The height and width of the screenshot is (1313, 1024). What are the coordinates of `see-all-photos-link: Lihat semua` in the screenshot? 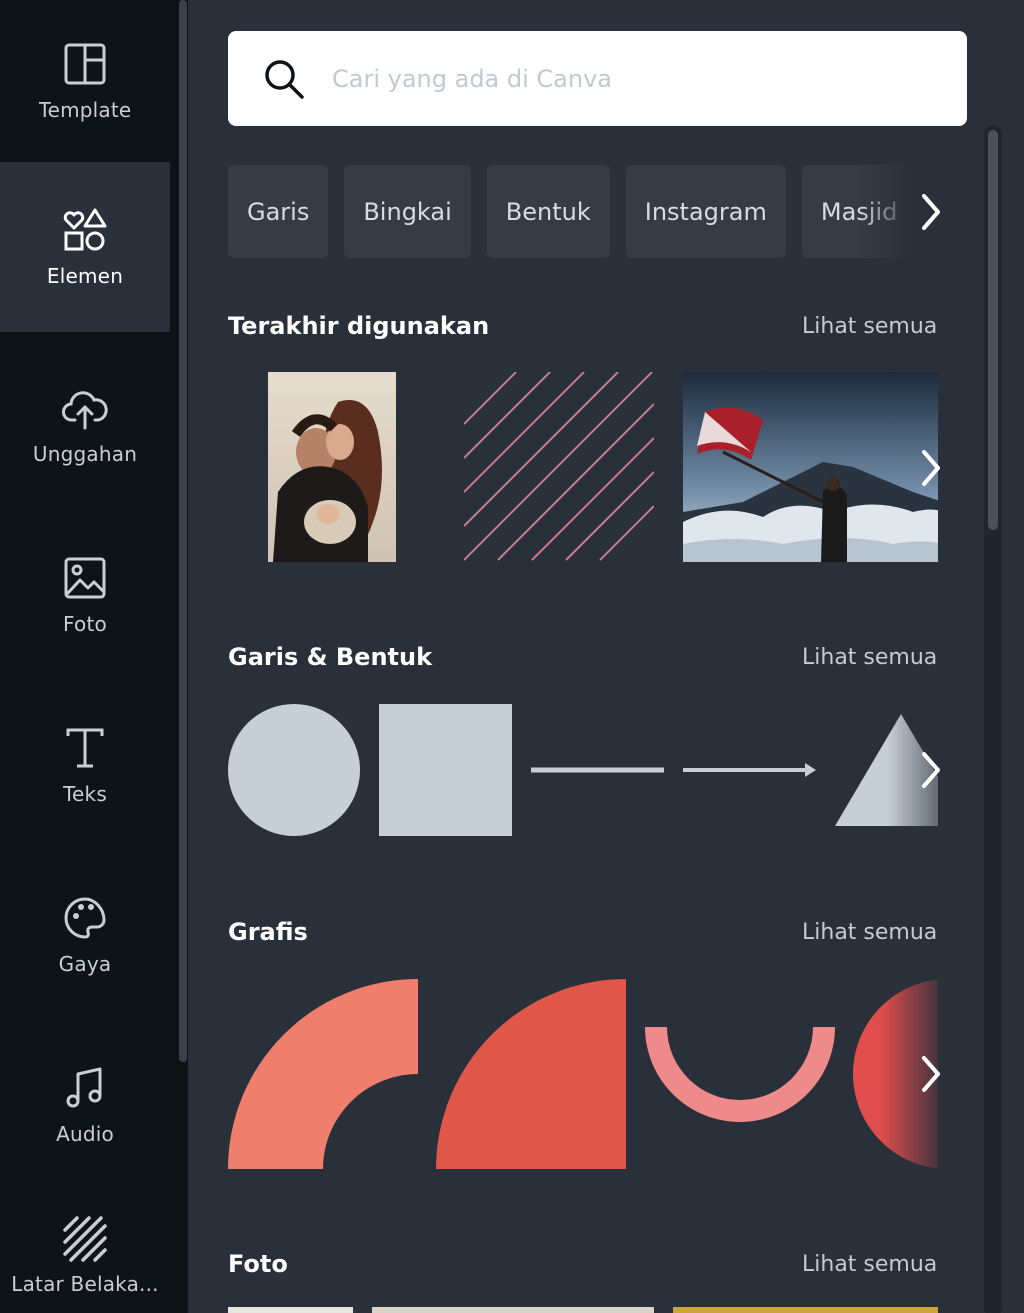 It's located at (869, 1264).